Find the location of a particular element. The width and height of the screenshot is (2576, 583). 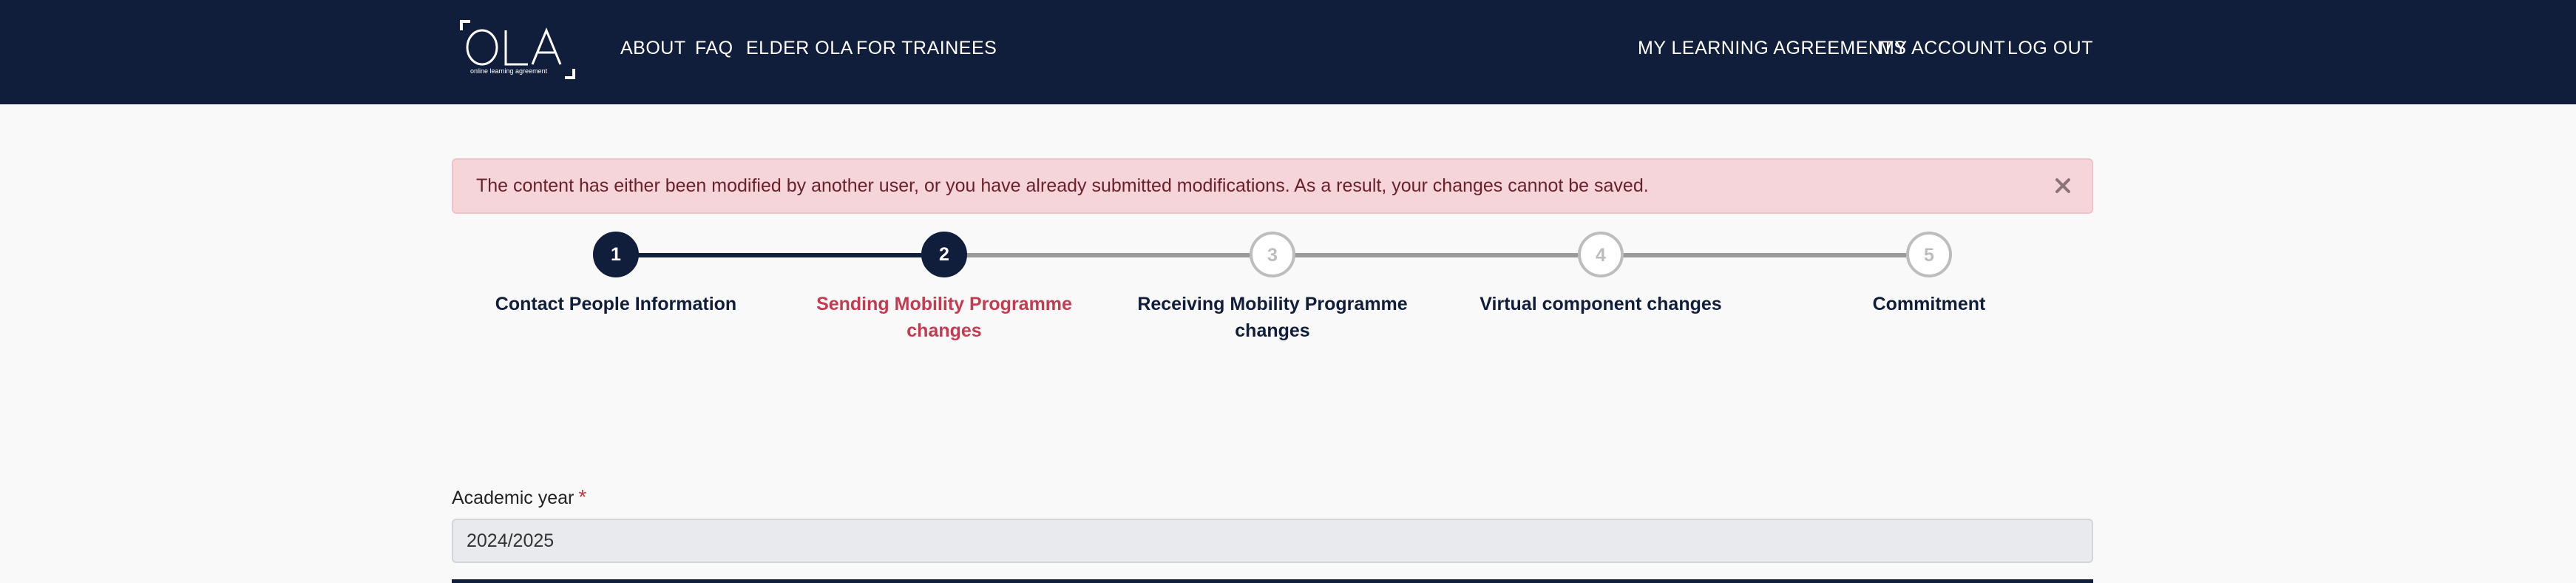

step-2-label: Sending Mobility Programme changes is located at coordinates (944, 317).